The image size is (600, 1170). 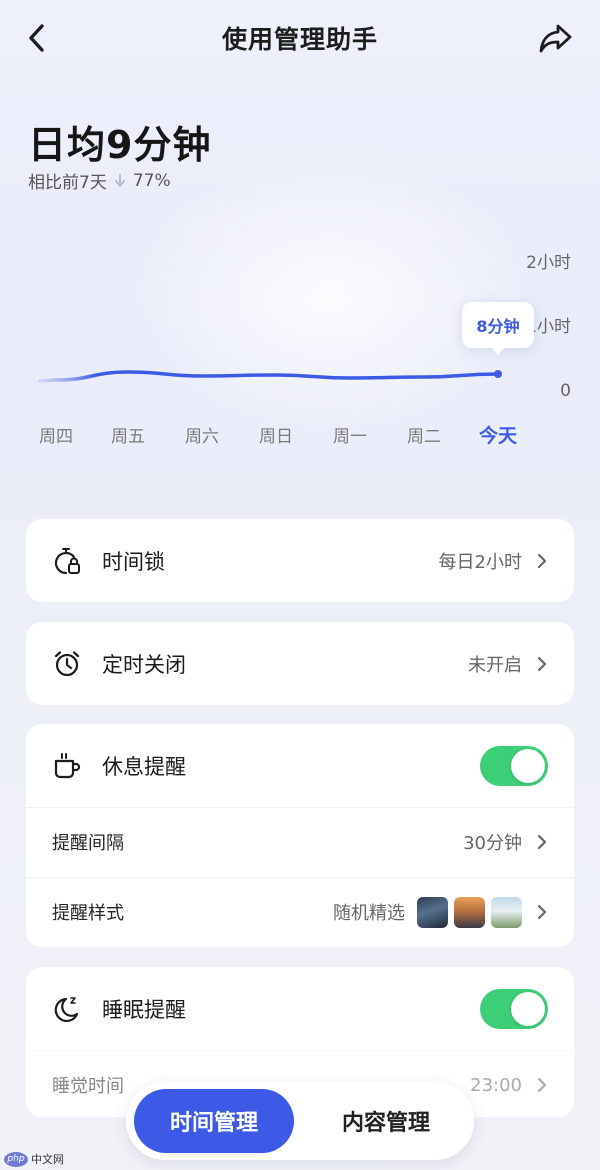 What do you see at coordinates (214, 1121) in the screenshot?
I see `tab-time-management: 时间管理` at bounding box center [214, 1121].